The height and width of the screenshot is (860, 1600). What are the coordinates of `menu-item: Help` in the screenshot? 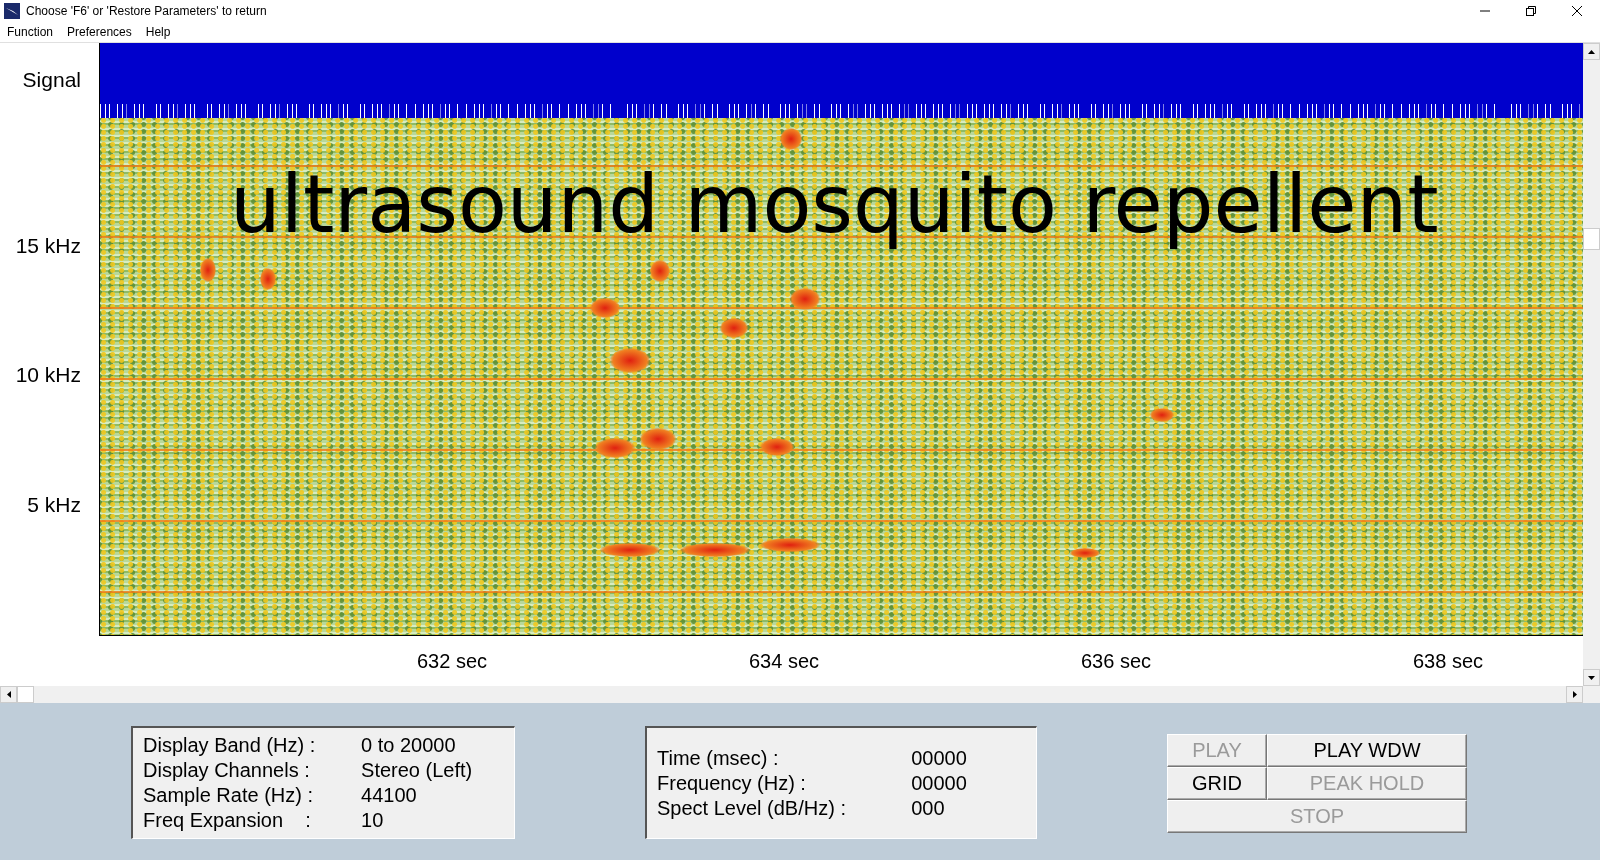 It's located at (158, 32).